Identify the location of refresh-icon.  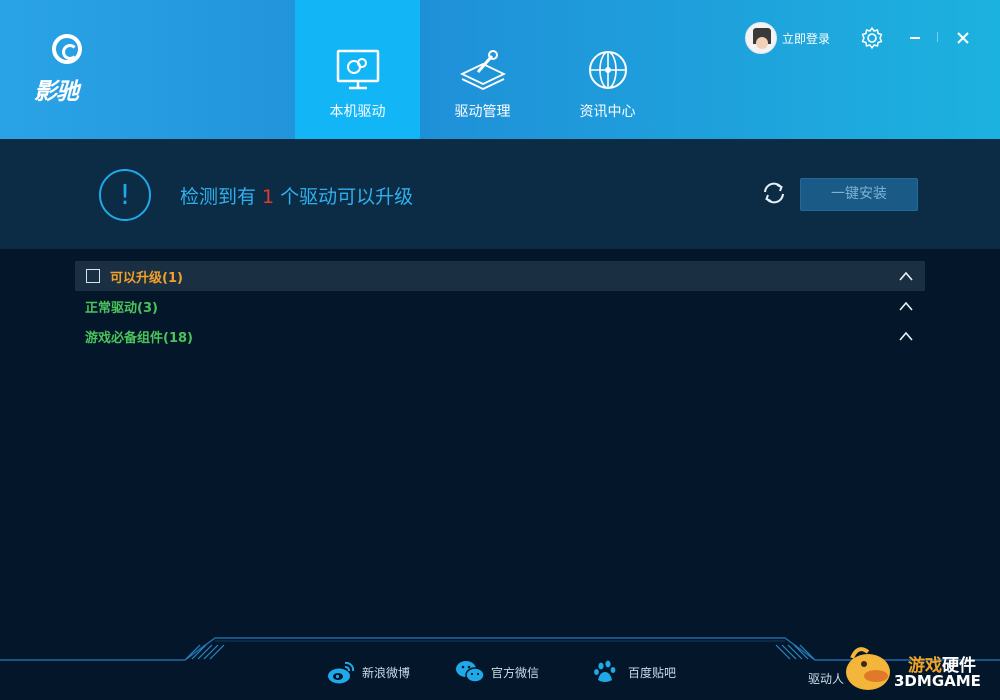
(774, 193).